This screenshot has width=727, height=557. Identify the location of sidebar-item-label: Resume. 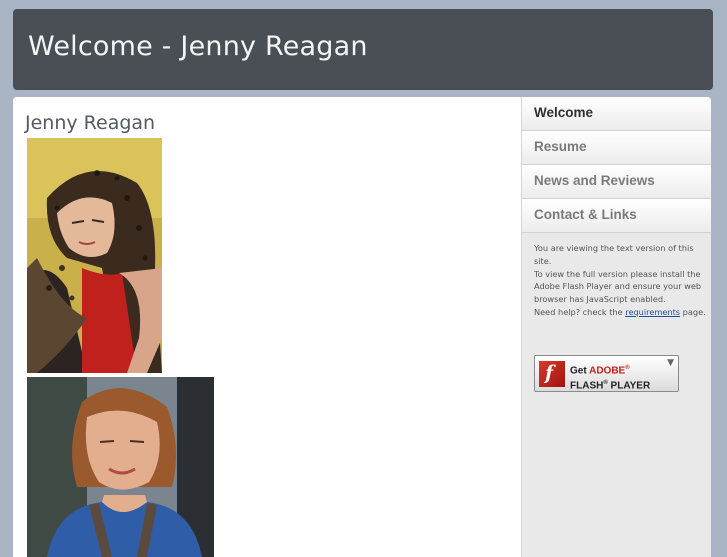
(560, 146).